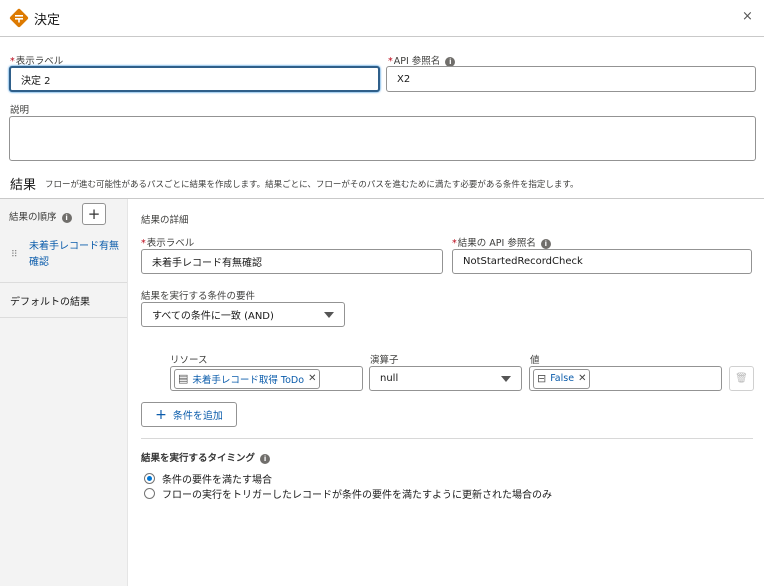 The height and width of the screenshot is (586, 764). I want to click on detail-heading: 結果の詳細, so click(165, 220).